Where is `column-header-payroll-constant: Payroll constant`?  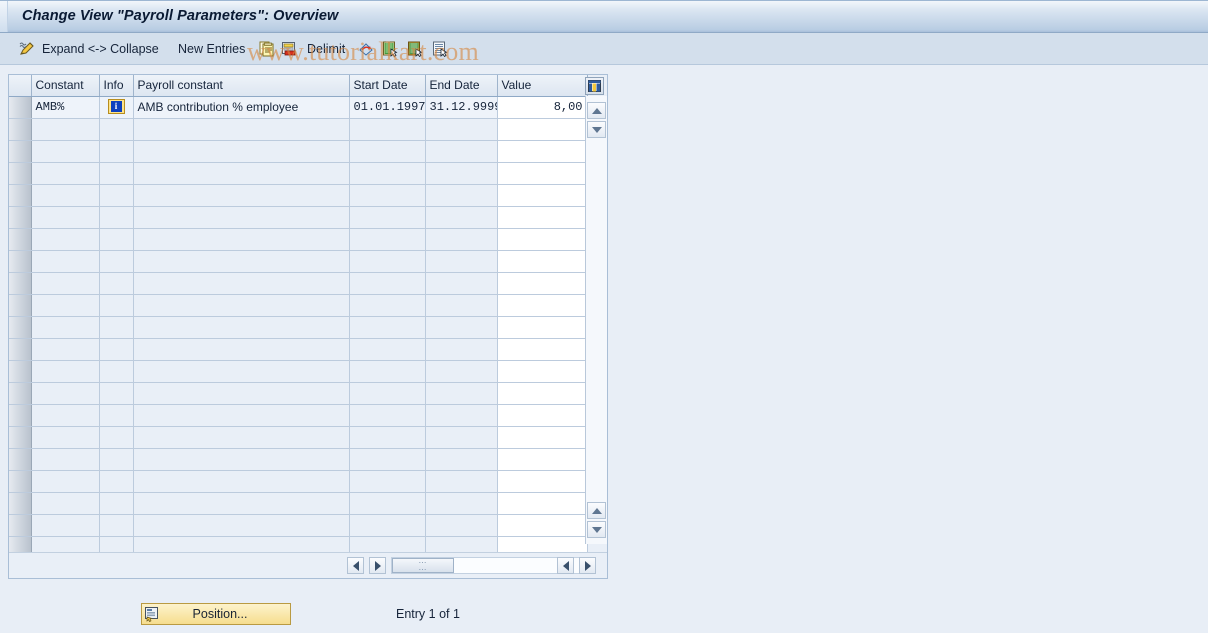
column-header-payroll-constant: Payroll constant is located at coordinates (241, 86).